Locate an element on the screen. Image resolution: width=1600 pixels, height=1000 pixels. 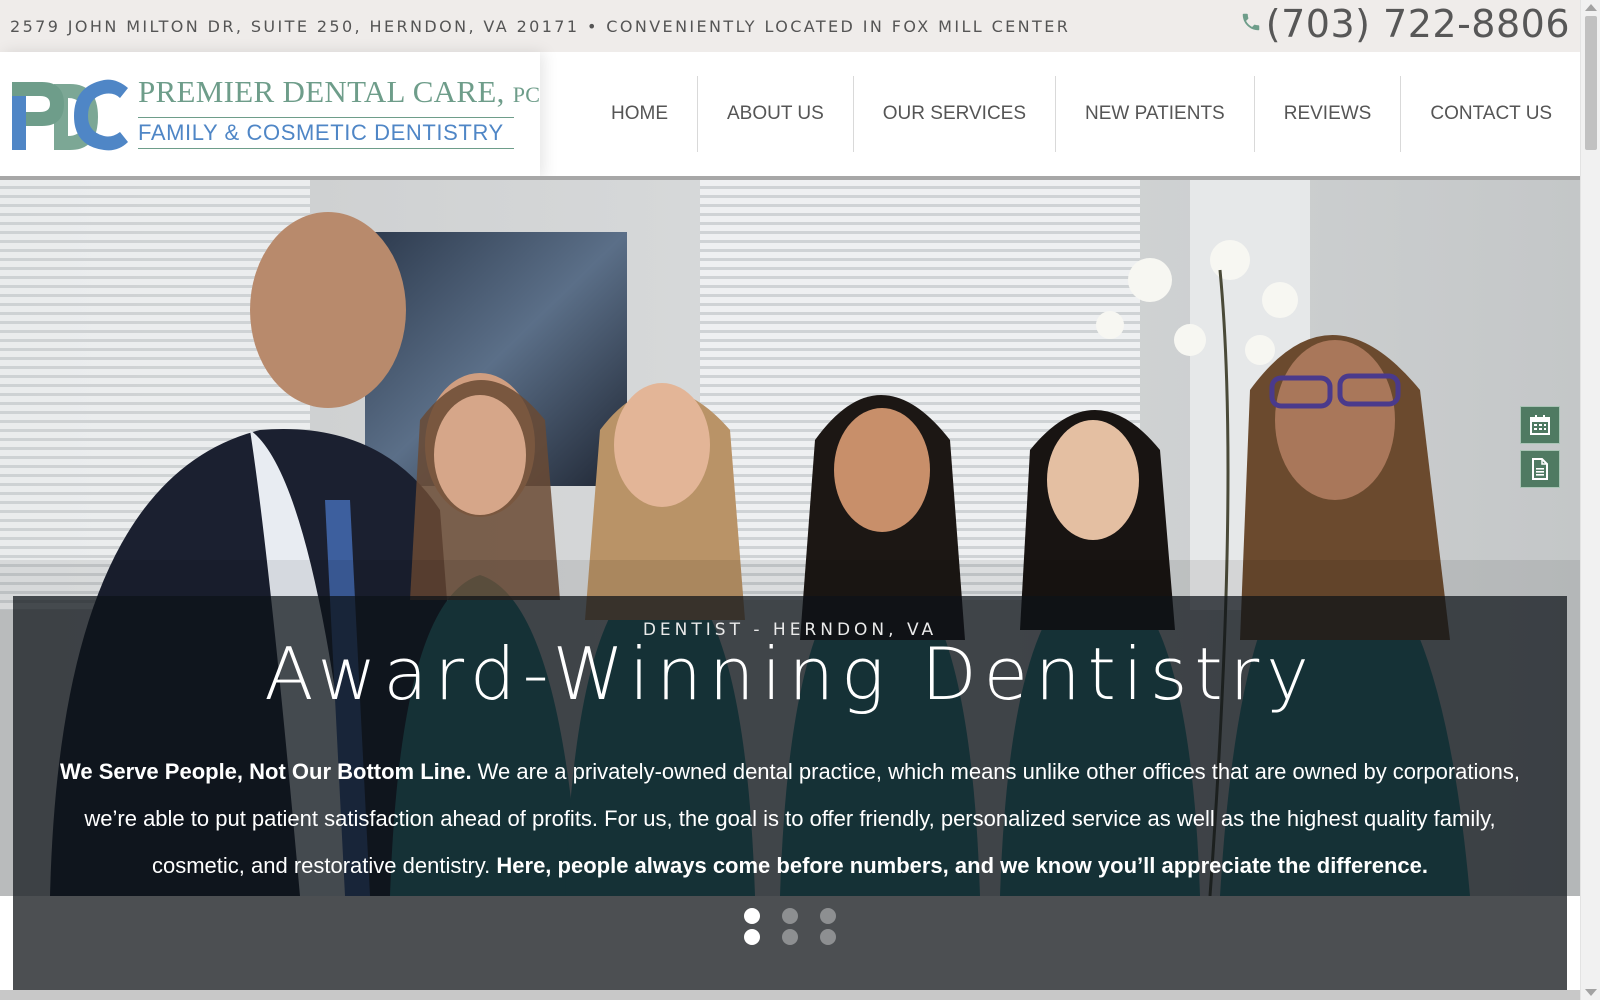
hero-headline: Award-Winning Dentistry is located at coordinates (790, 674).